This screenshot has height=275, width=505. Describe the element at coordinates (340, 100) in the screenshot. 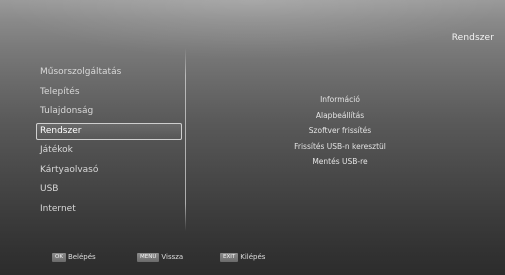

I see `submenu-item-information: Információ` at that location.